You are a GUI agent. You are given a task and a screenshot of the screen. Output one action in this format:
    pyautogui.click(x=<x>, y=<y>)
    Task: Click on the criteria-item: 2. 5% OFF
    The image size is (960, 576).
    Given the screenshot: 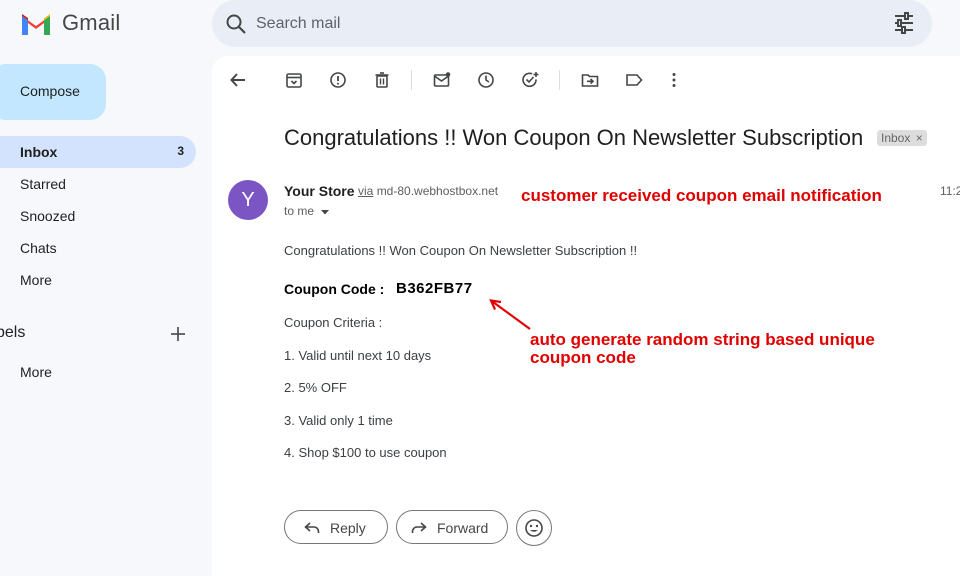 What is the action you would take?
    pyautogui.click(x=315, y=387)
    